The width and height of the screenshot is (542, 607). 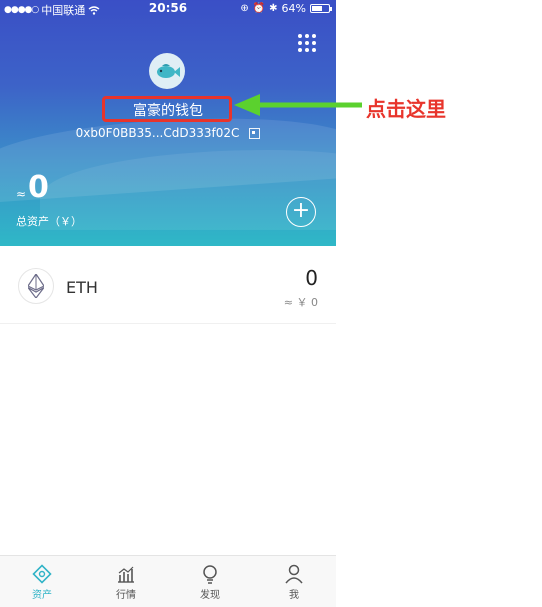 I want to click on tab-market: 行情, so click(x=126, y=581).